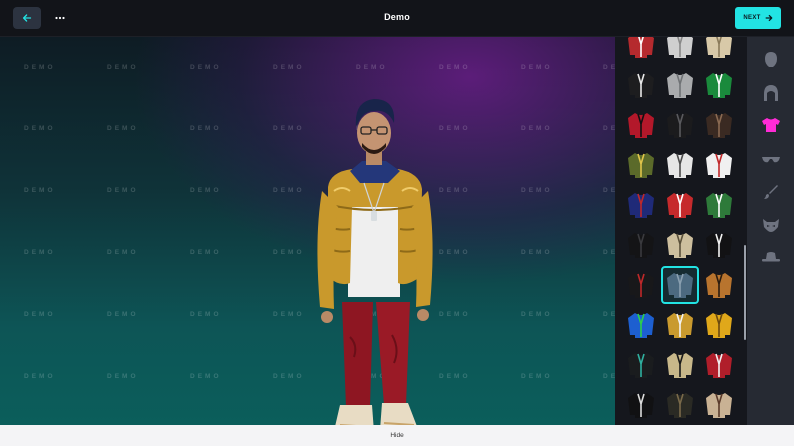  I want to click on hide-panel-button: Hide, so click(397, 435).